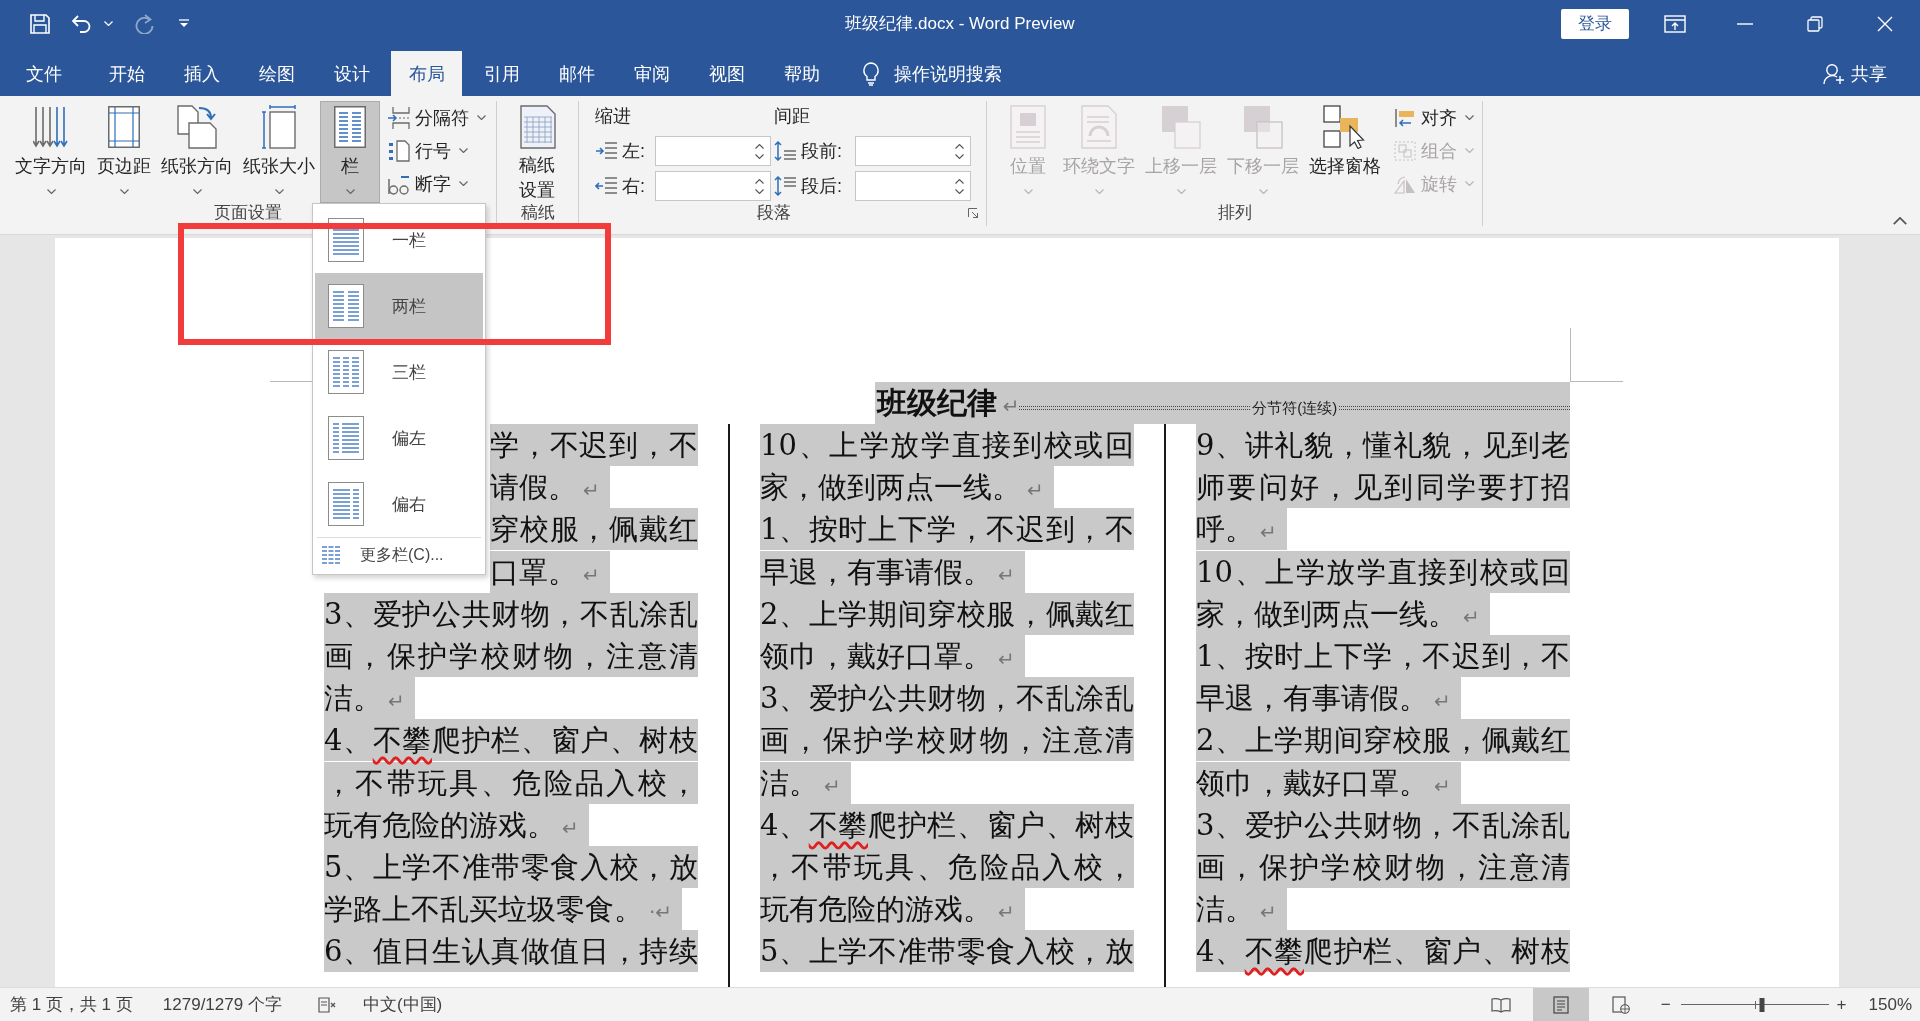 The image size is (1920, 1021). What do you see at coordinates (1885, 23) in the screenshot?
I see `close-icon` at bounding box center [1885, 23].